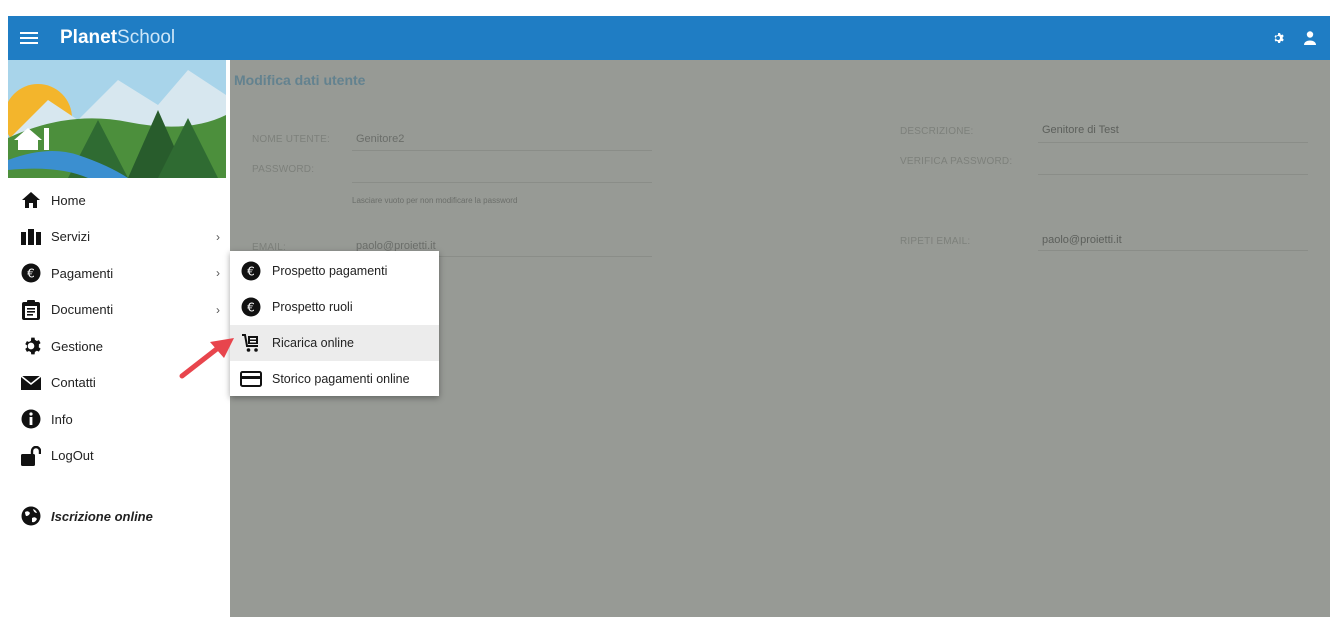  I want to click on nome-utente-field: Genitore2, so click(380, 139).